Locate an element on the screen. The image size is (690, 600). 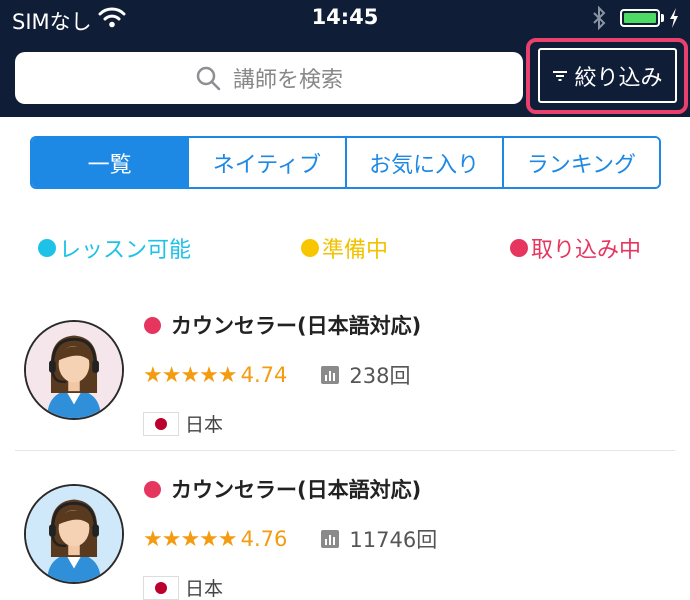
legend-preparing-label: 準備中 is located at coordinates (355, 250).